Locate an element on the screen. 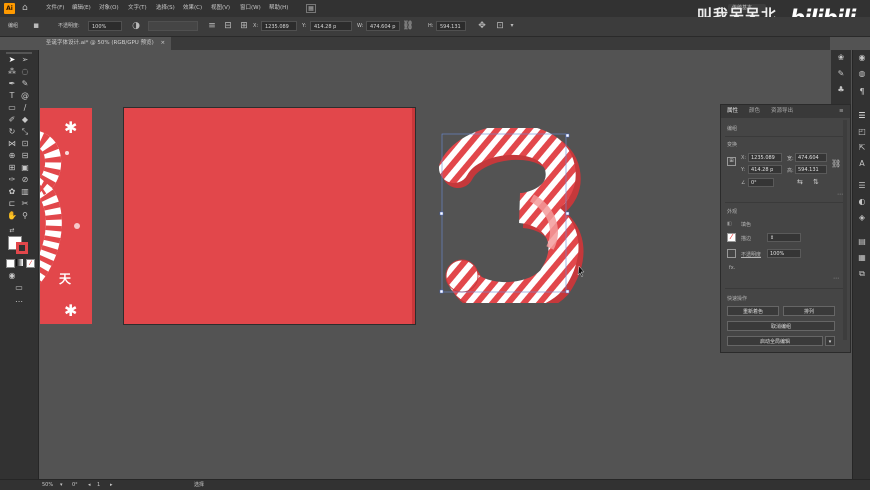 The image size is (870, 490). close-icon: × is located at coordinates (162, 43).